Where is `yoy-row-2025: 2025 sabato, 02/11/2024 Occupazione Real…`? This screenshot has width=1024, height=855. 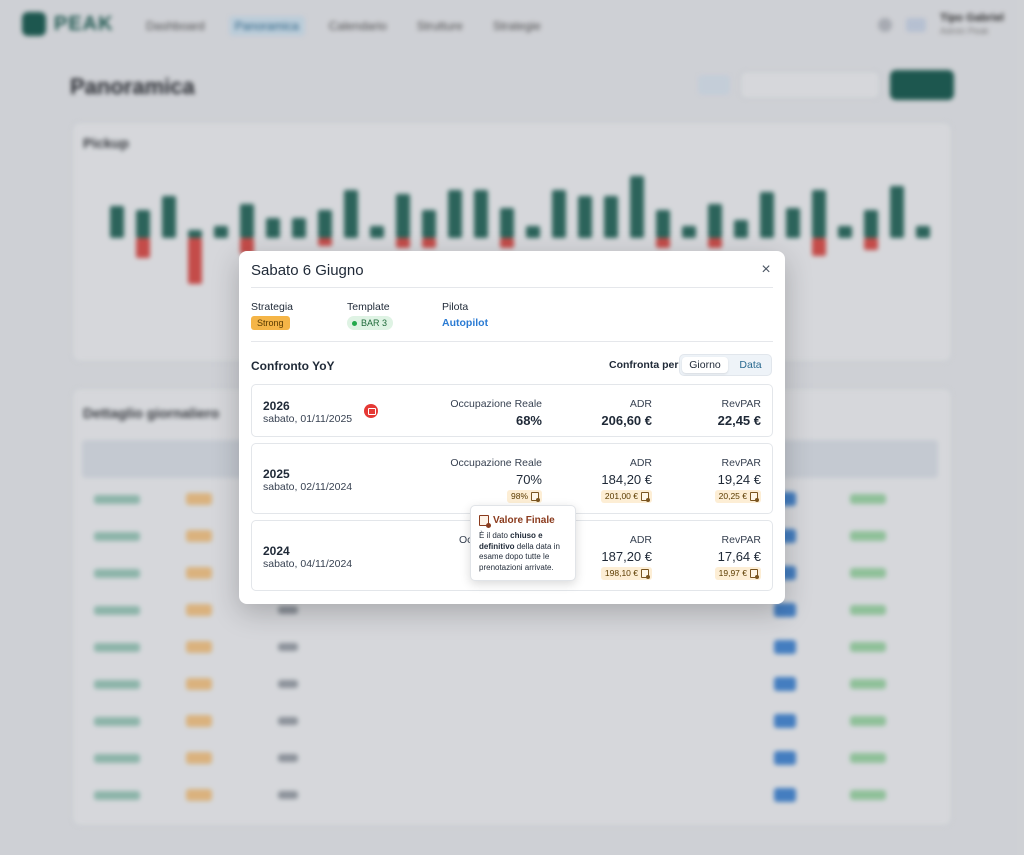
yoy-row-2025: 2025 sabato, 02/11/2024 Occupazione Real… is located at coordinates (512, 478).